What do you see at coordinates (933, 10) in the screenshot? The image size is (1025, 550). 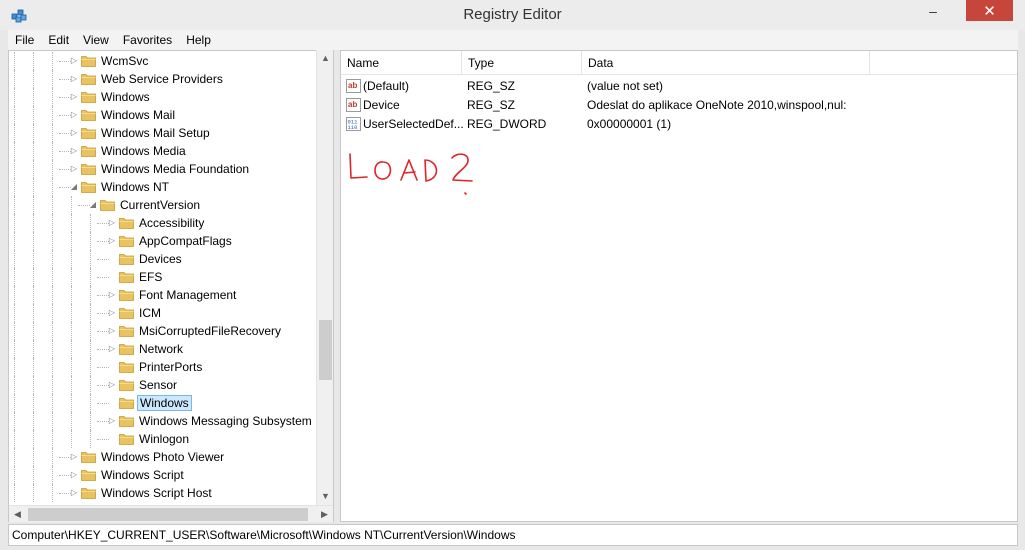 I see `minimize-button: –` at bounding box center [933, 10].